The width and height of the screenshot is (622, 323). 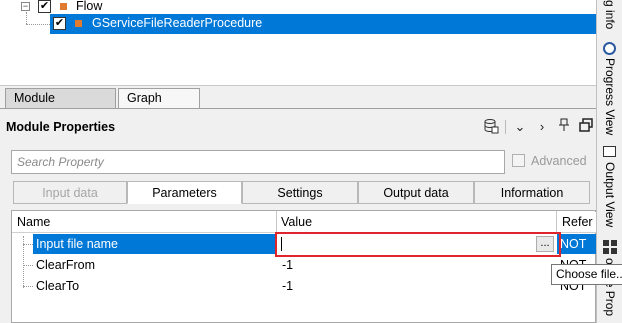 I want to click on search-property-input: Search Property, so click(x=258, y=162).